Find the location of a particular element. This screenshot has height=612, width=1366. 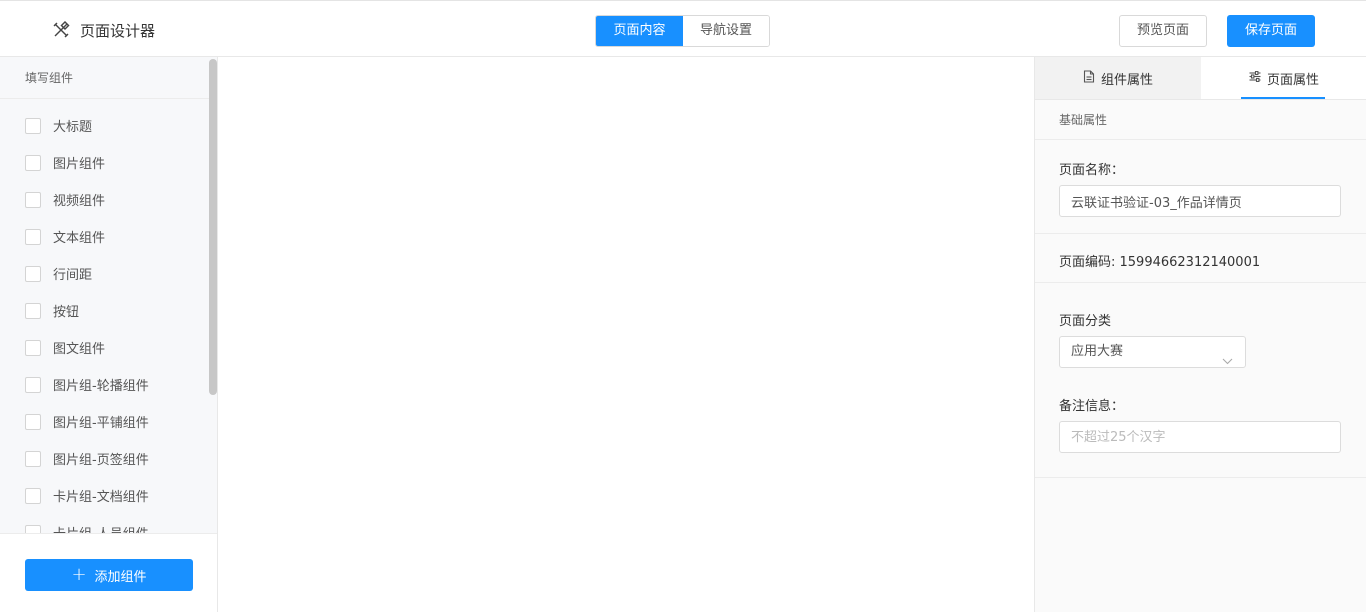

component-panel-footer: + 添加组件 is located at coordinates (108, 572).